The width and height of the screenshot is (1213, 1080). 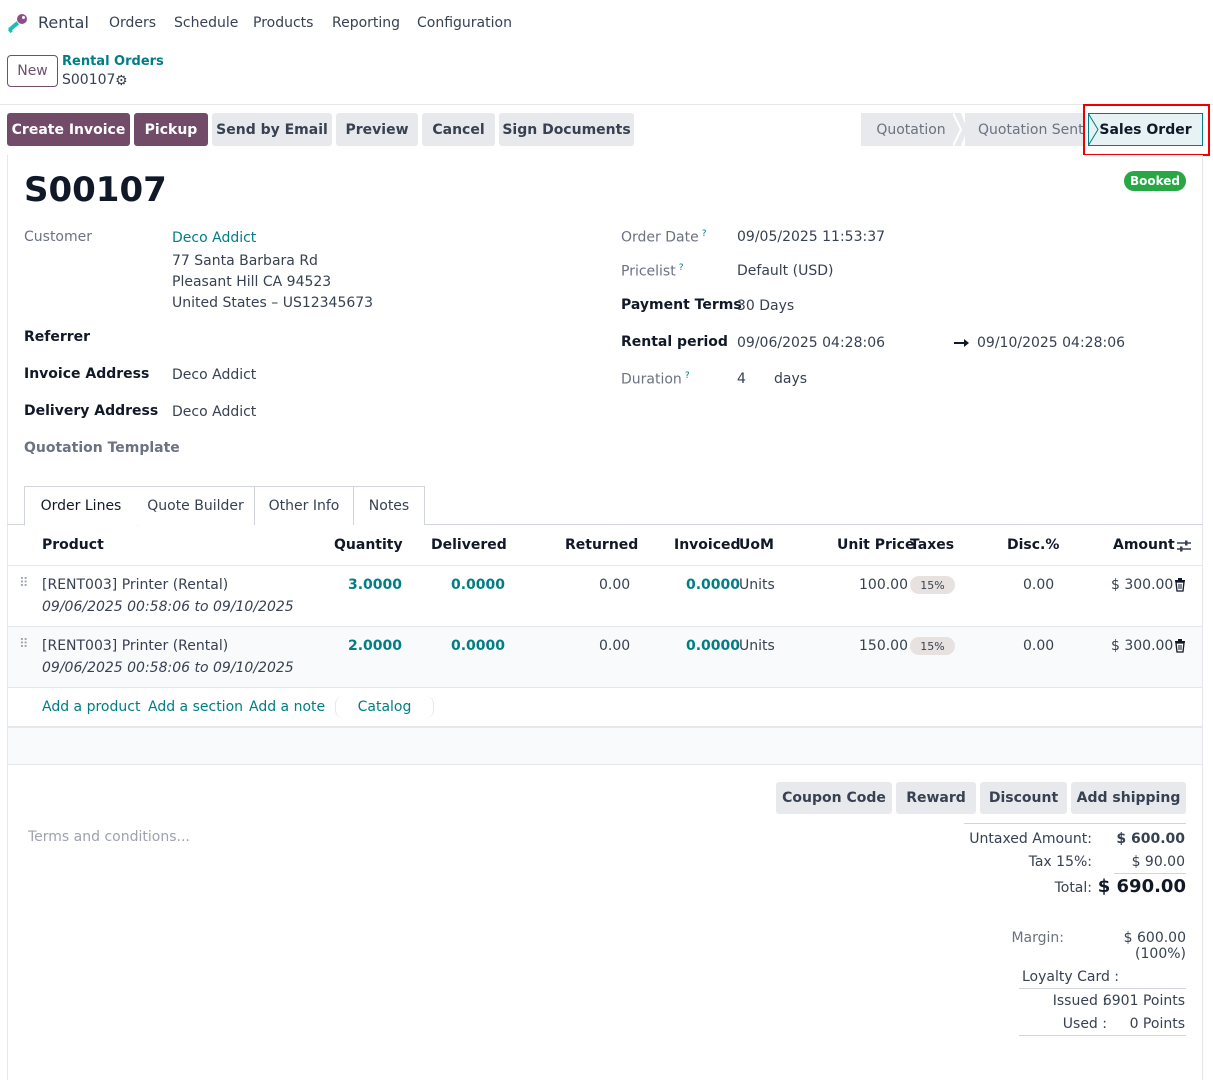 What do you see at coordinates (791, 379) in the screenshot?
I see `duration-unit: days` at bounding box center [791, 379].